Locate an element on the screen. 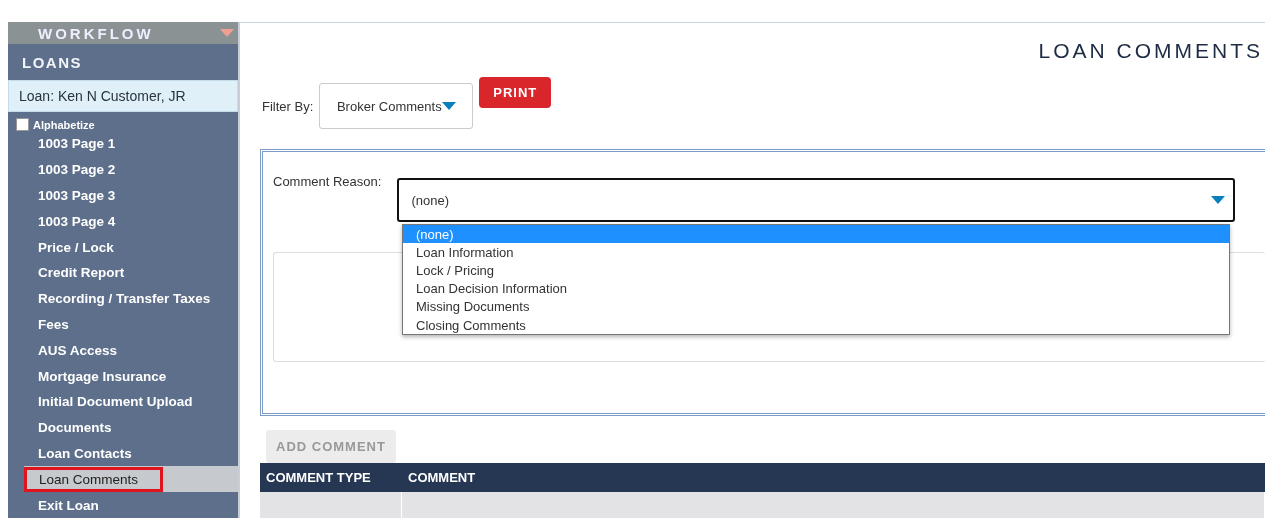 The width and height of the screenshot is (1265, 518). workflow-header: WORKFLOW is located at coordinates (123, 33).